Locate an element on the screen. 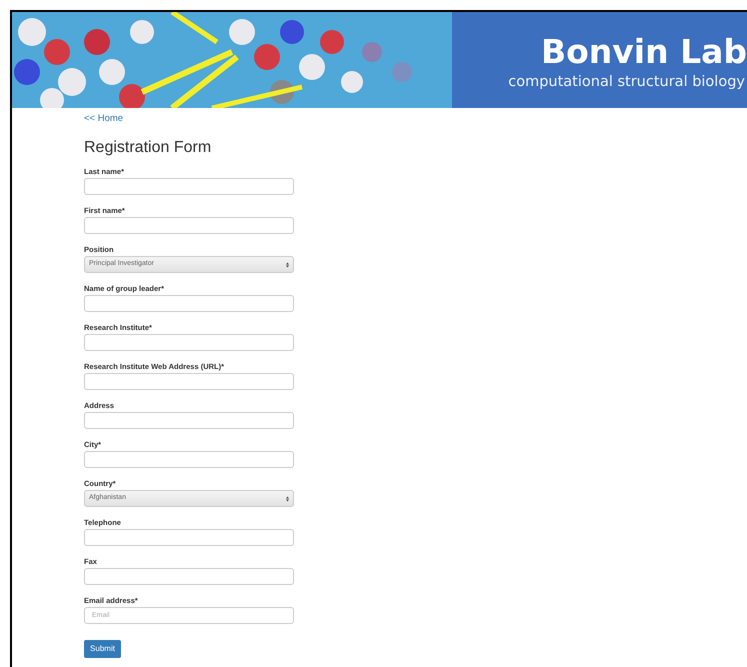 Image resolution: width=747 pixels, height=667 pixels. banner-title: Bonvin Lab is located at coordinates (643, 52).